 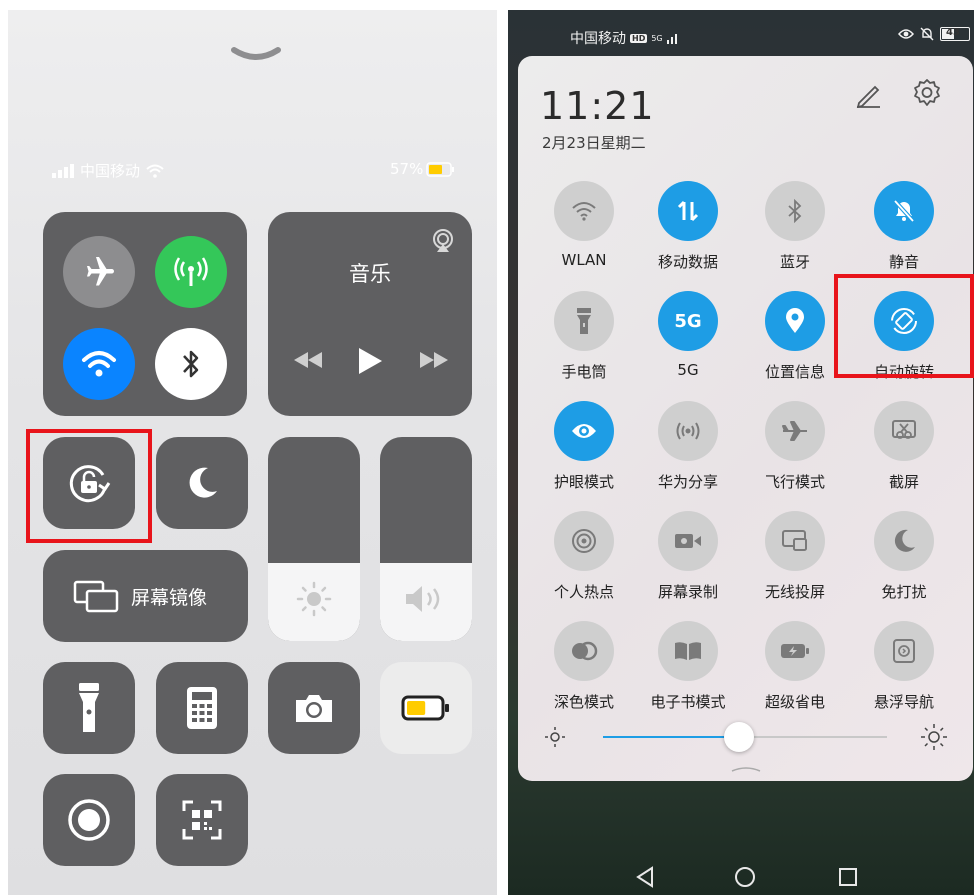 I want to click on toggle-wireless-projection-button, so click(x=795, y=541).